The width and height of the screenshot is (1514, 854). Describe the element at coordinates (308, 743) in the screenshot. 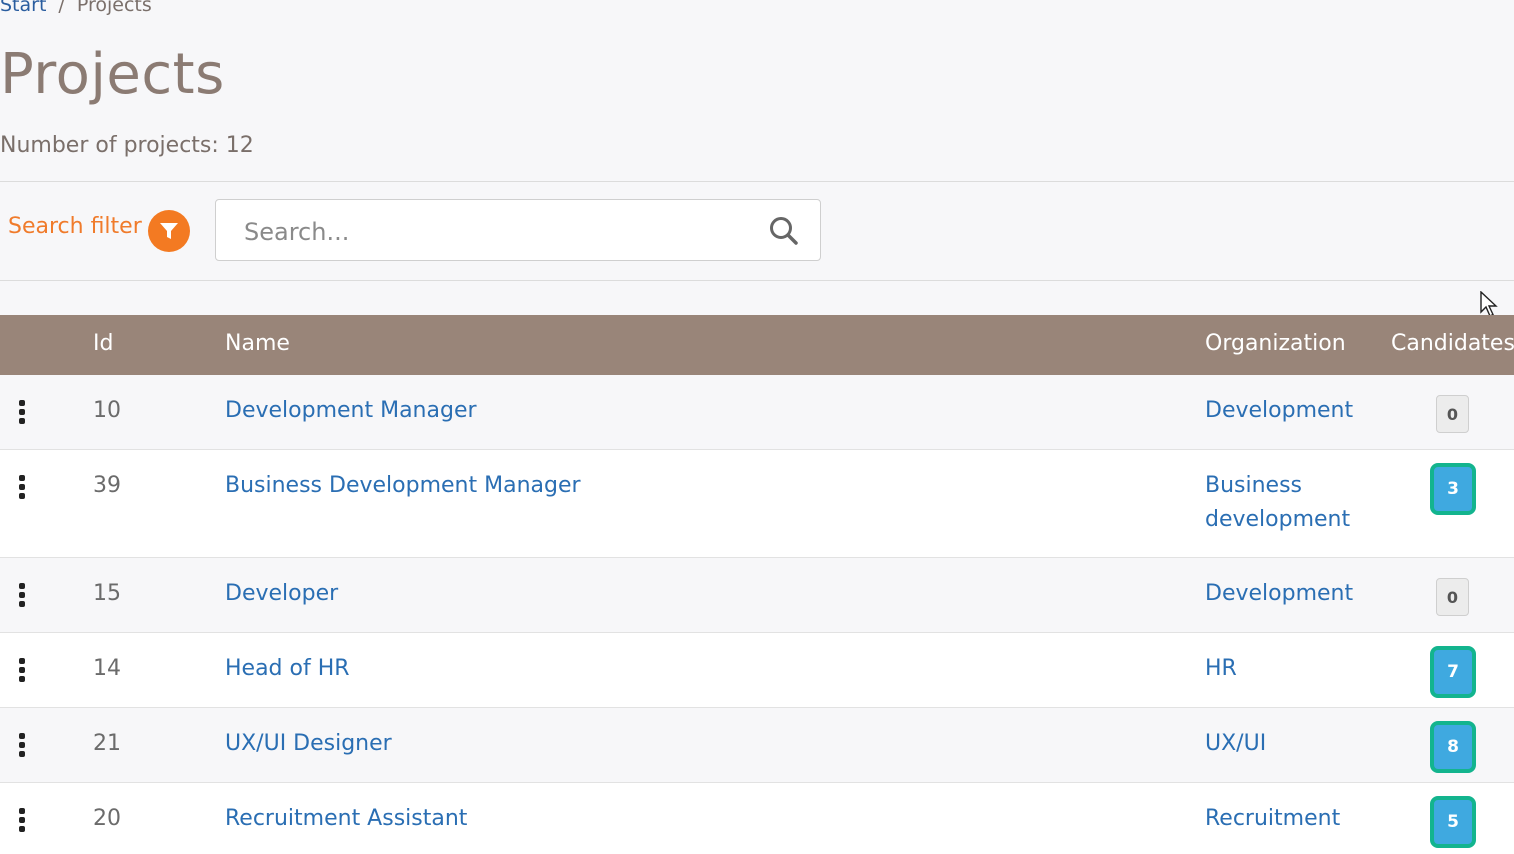

I see `project-name-link: UX/UI Designer` at that location.